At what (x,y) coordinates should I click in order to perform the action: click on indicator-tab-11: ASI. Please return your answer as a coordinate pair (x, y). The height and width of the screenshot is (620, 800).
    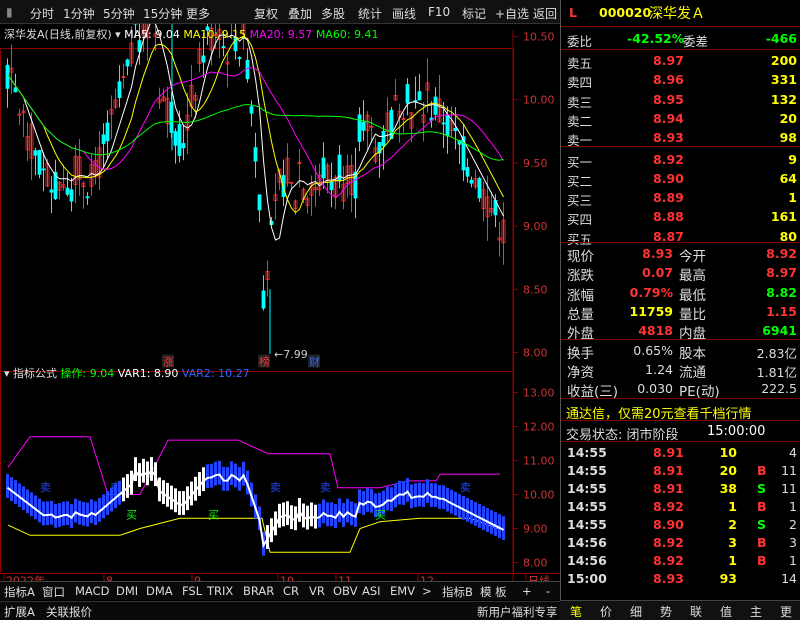
    Looking at the image, I should click on (371, 591).